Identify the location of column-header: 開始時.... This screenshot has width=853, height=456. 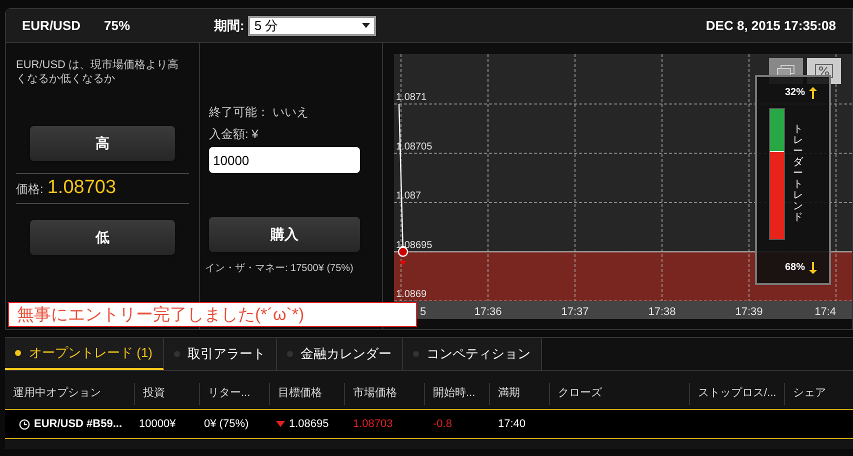
(457, 393).